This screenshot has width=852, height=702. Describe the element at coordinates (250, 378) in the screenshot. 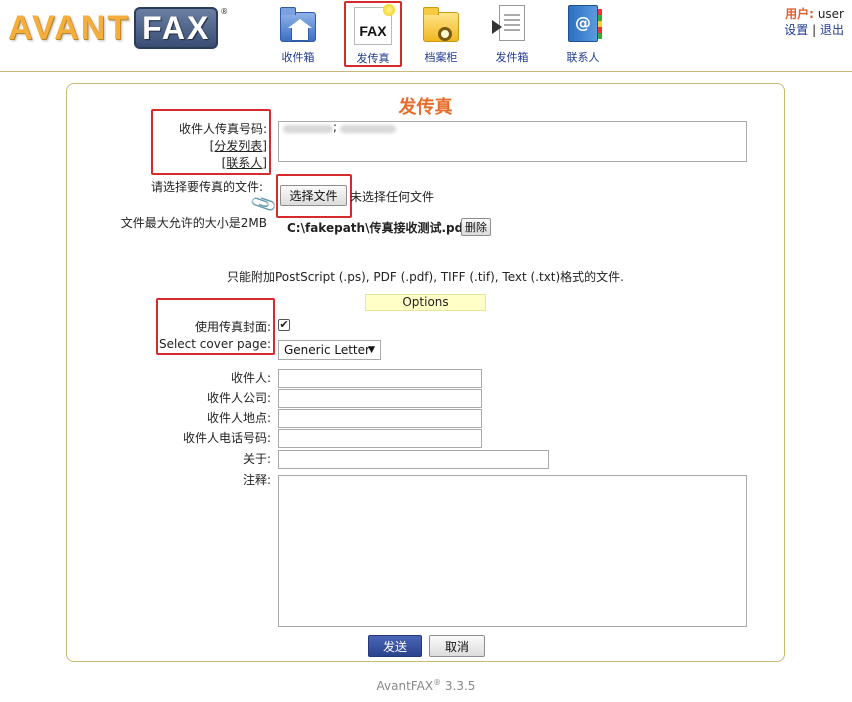

I see `to-label: 收件人:` at that location.